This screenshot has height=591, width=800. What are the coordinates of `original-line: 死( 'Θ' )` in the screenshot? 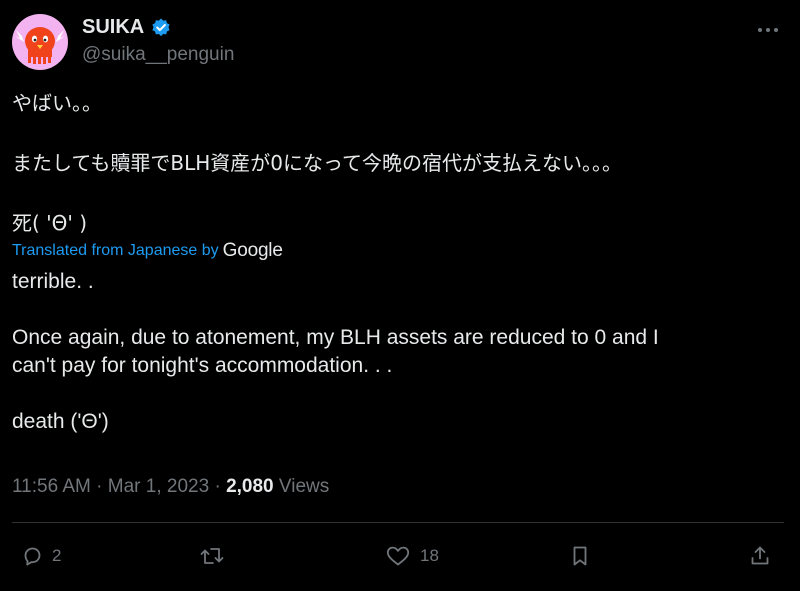 It's located at (50, 223).